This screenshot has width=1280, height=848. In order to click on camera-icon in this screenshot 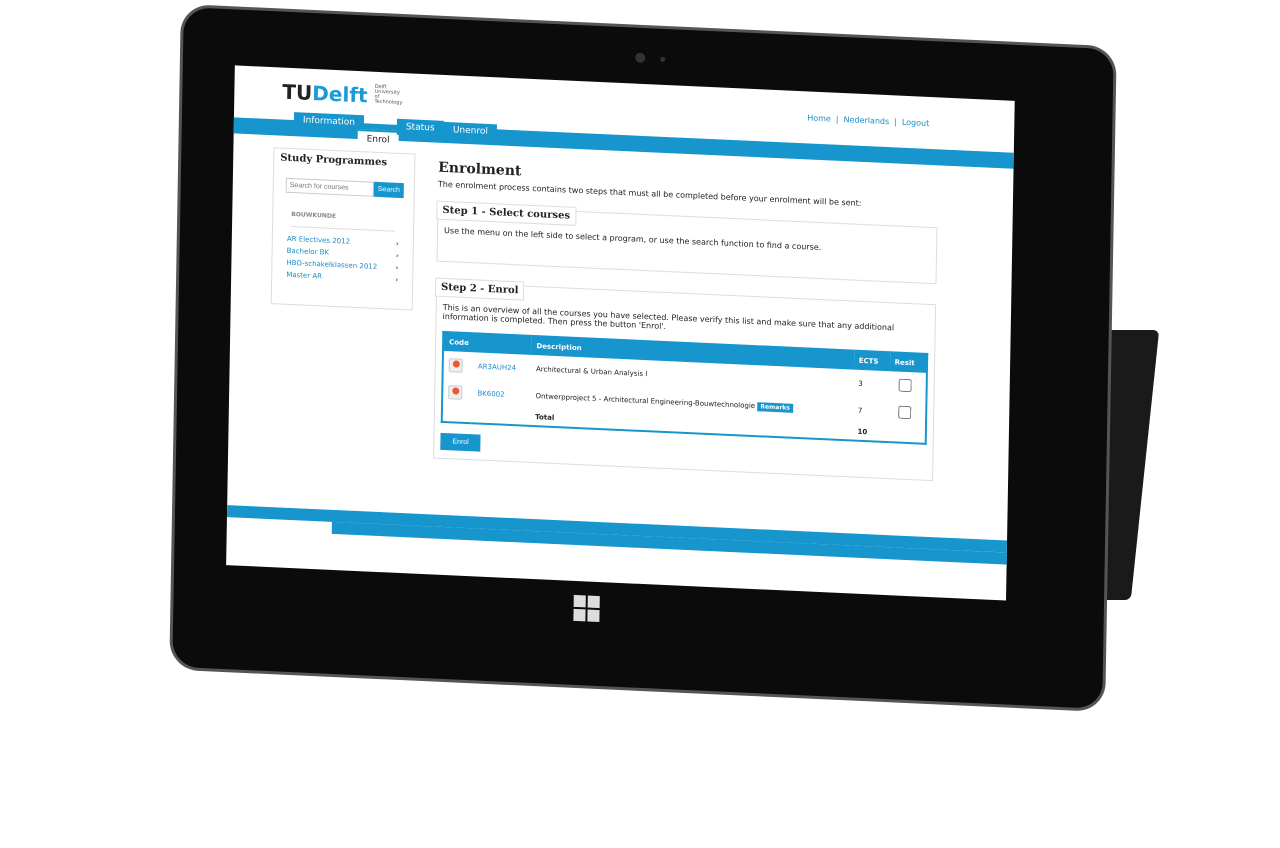, I will do `click(640, 58)`.